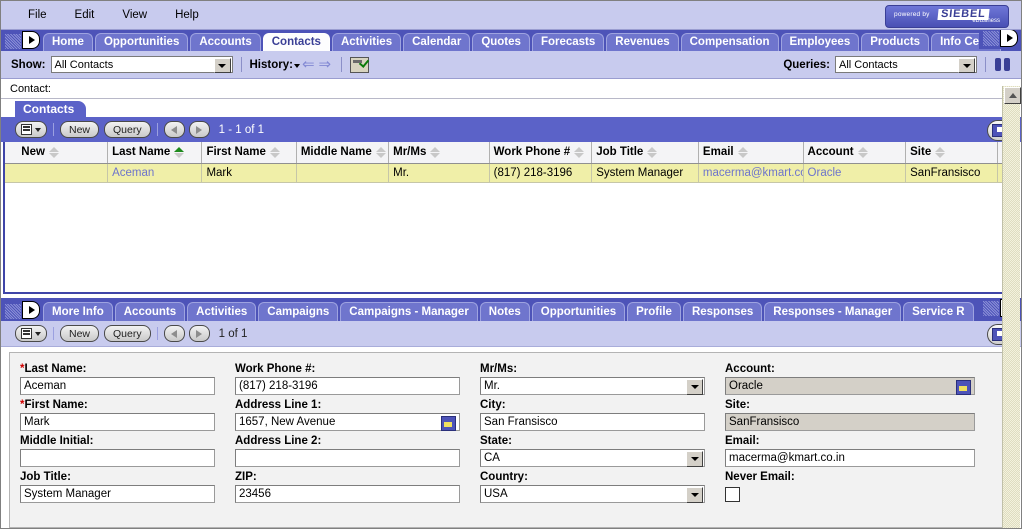 The height and width of the screenshot is (529, 1022). I want to click on state-select: CA, so click(592, 458).